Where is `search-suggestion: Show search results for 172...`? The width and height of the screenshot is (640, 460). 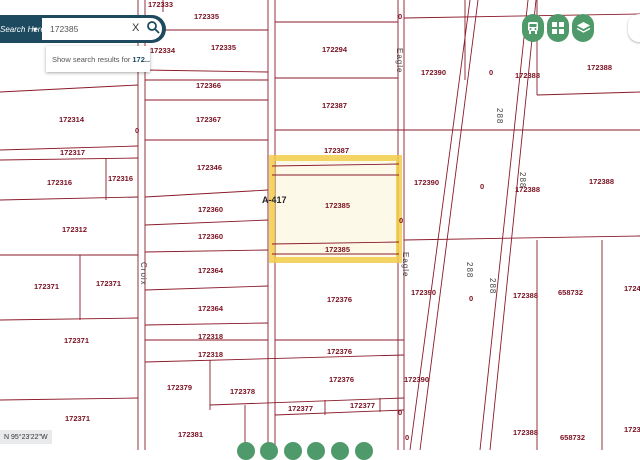
search-suggestion: Show search results for 172... is located at coordinates (98, 59).